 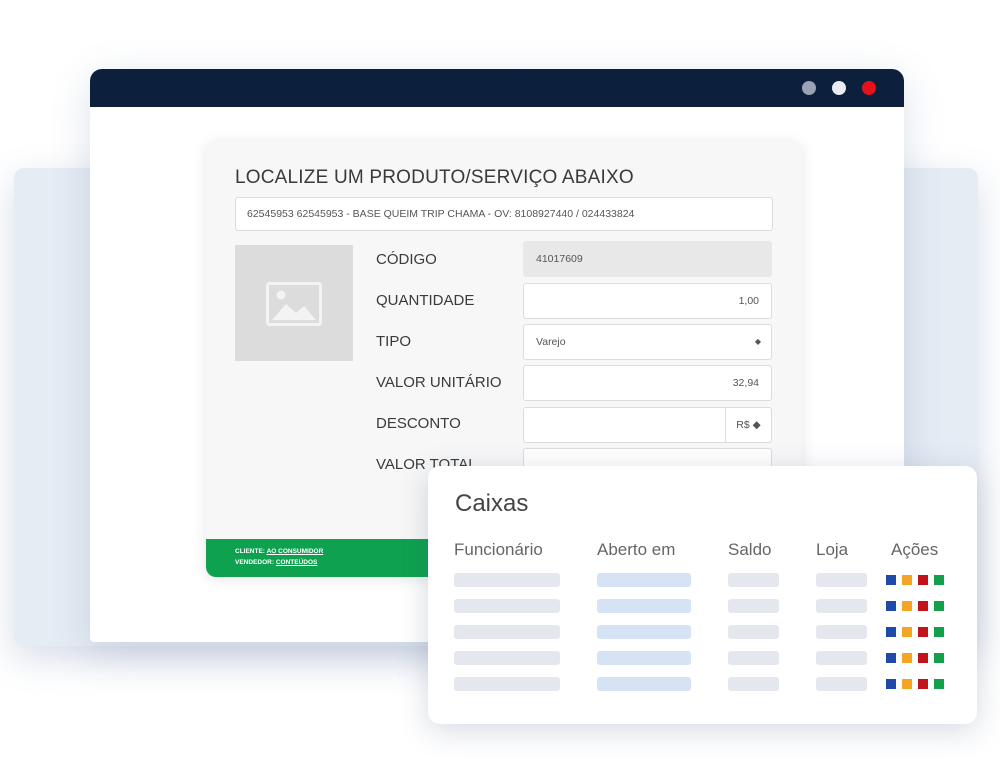 I want to click on col-funcionario: Funcionário, so click(x=498, y=549).